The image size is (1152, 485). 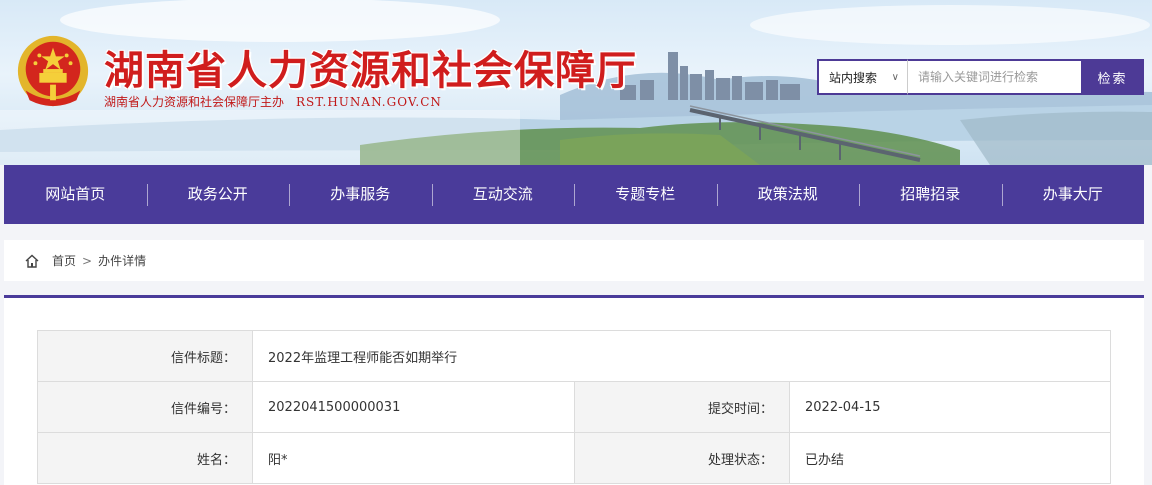 What do you see at coordinates (370, 71) in the screenshot?
I see `site-title: 湖南省人力资源和社会保障厅` at bounding box center [370, 71].